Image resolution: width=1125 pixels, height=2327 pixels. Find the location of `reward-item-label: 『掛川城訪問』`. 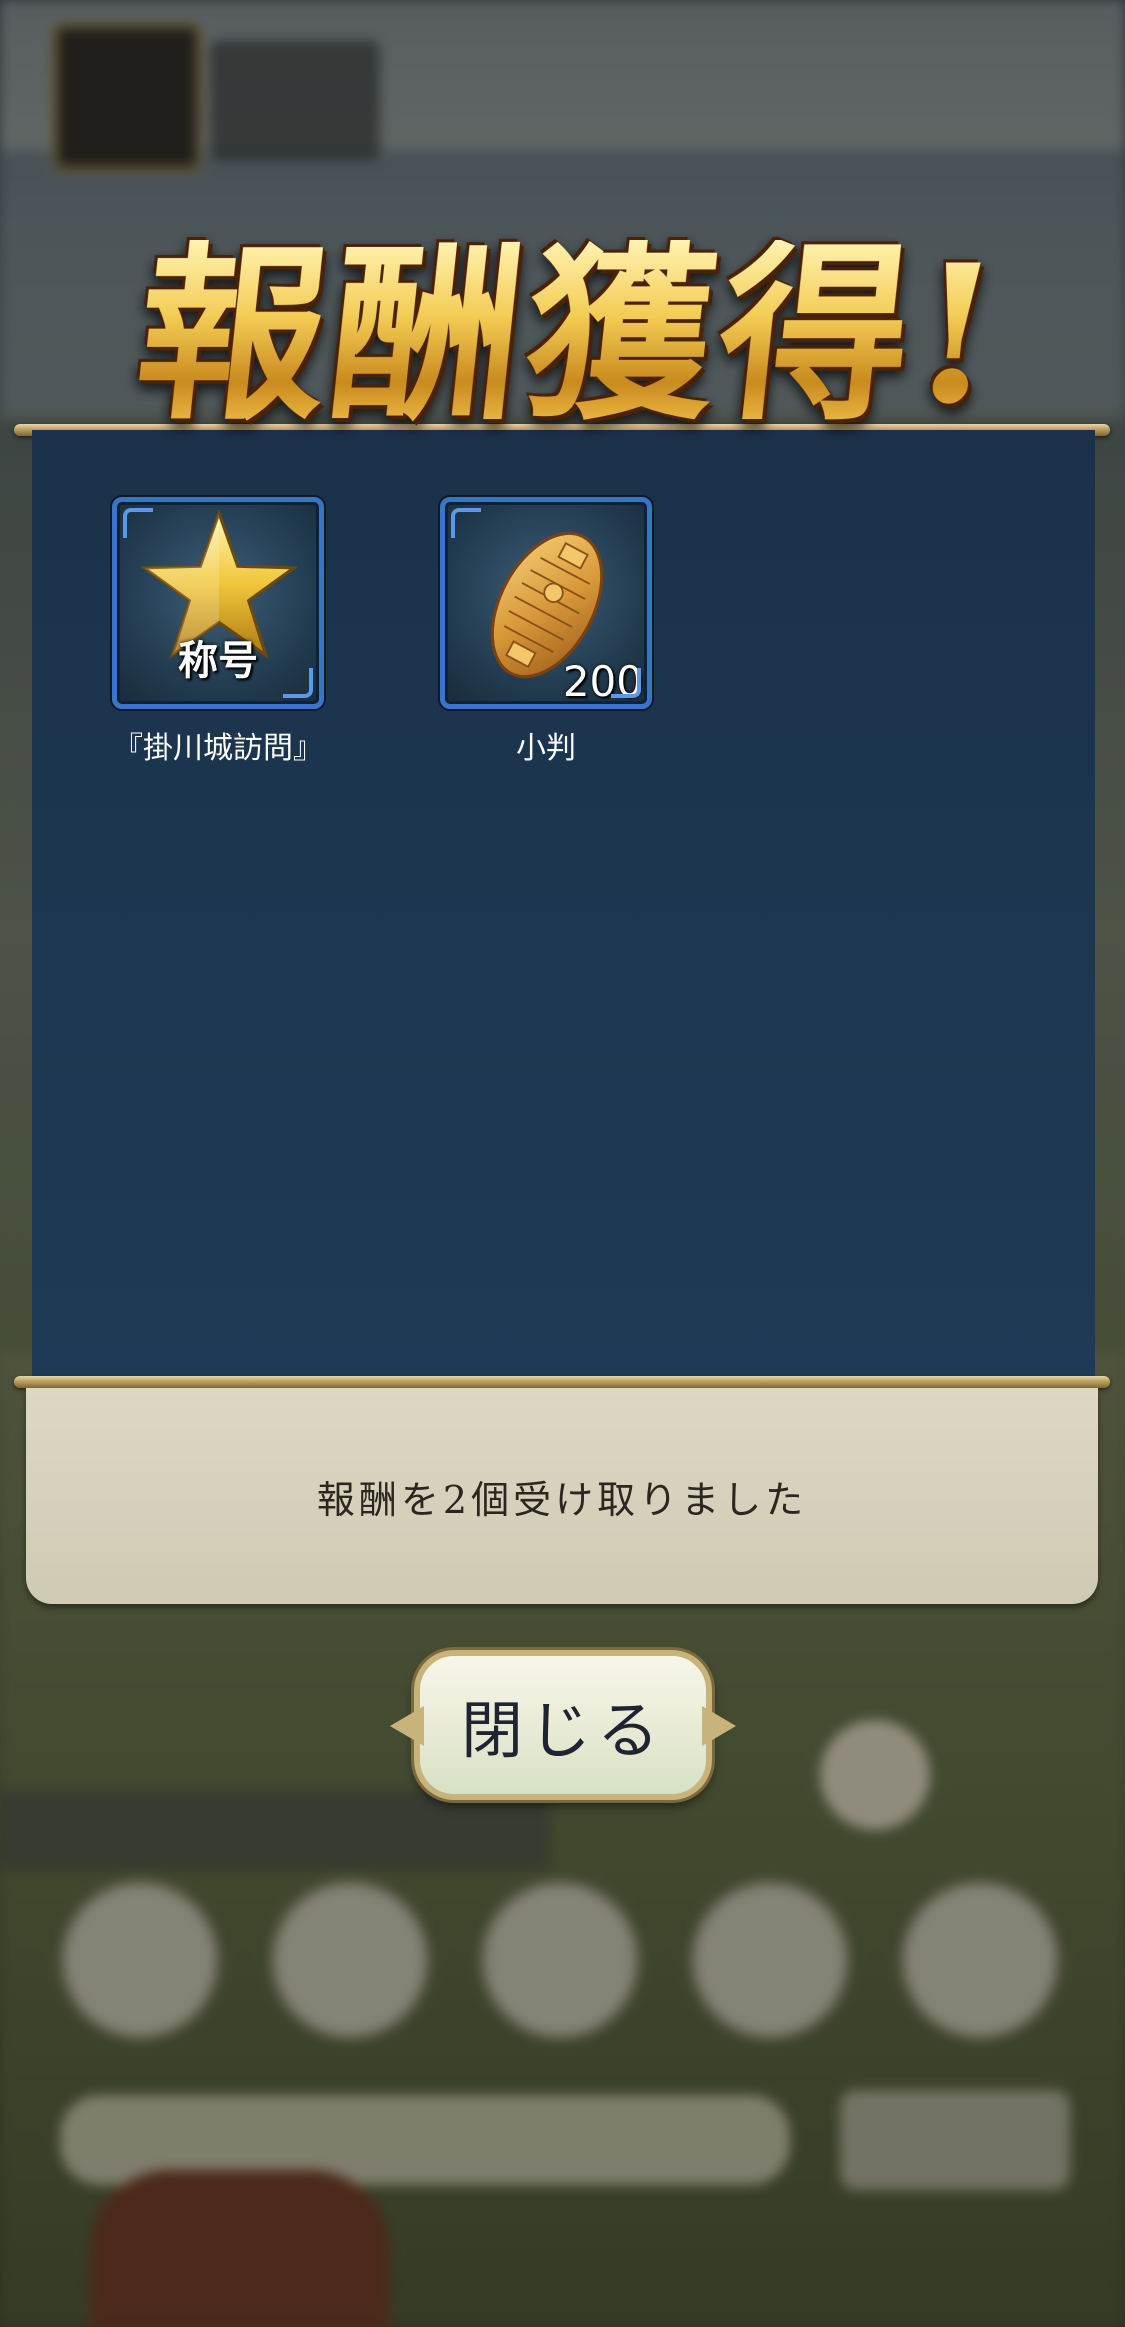

reward-item-label: 『掛川城訪問』 is located at coordinates (218, 748).